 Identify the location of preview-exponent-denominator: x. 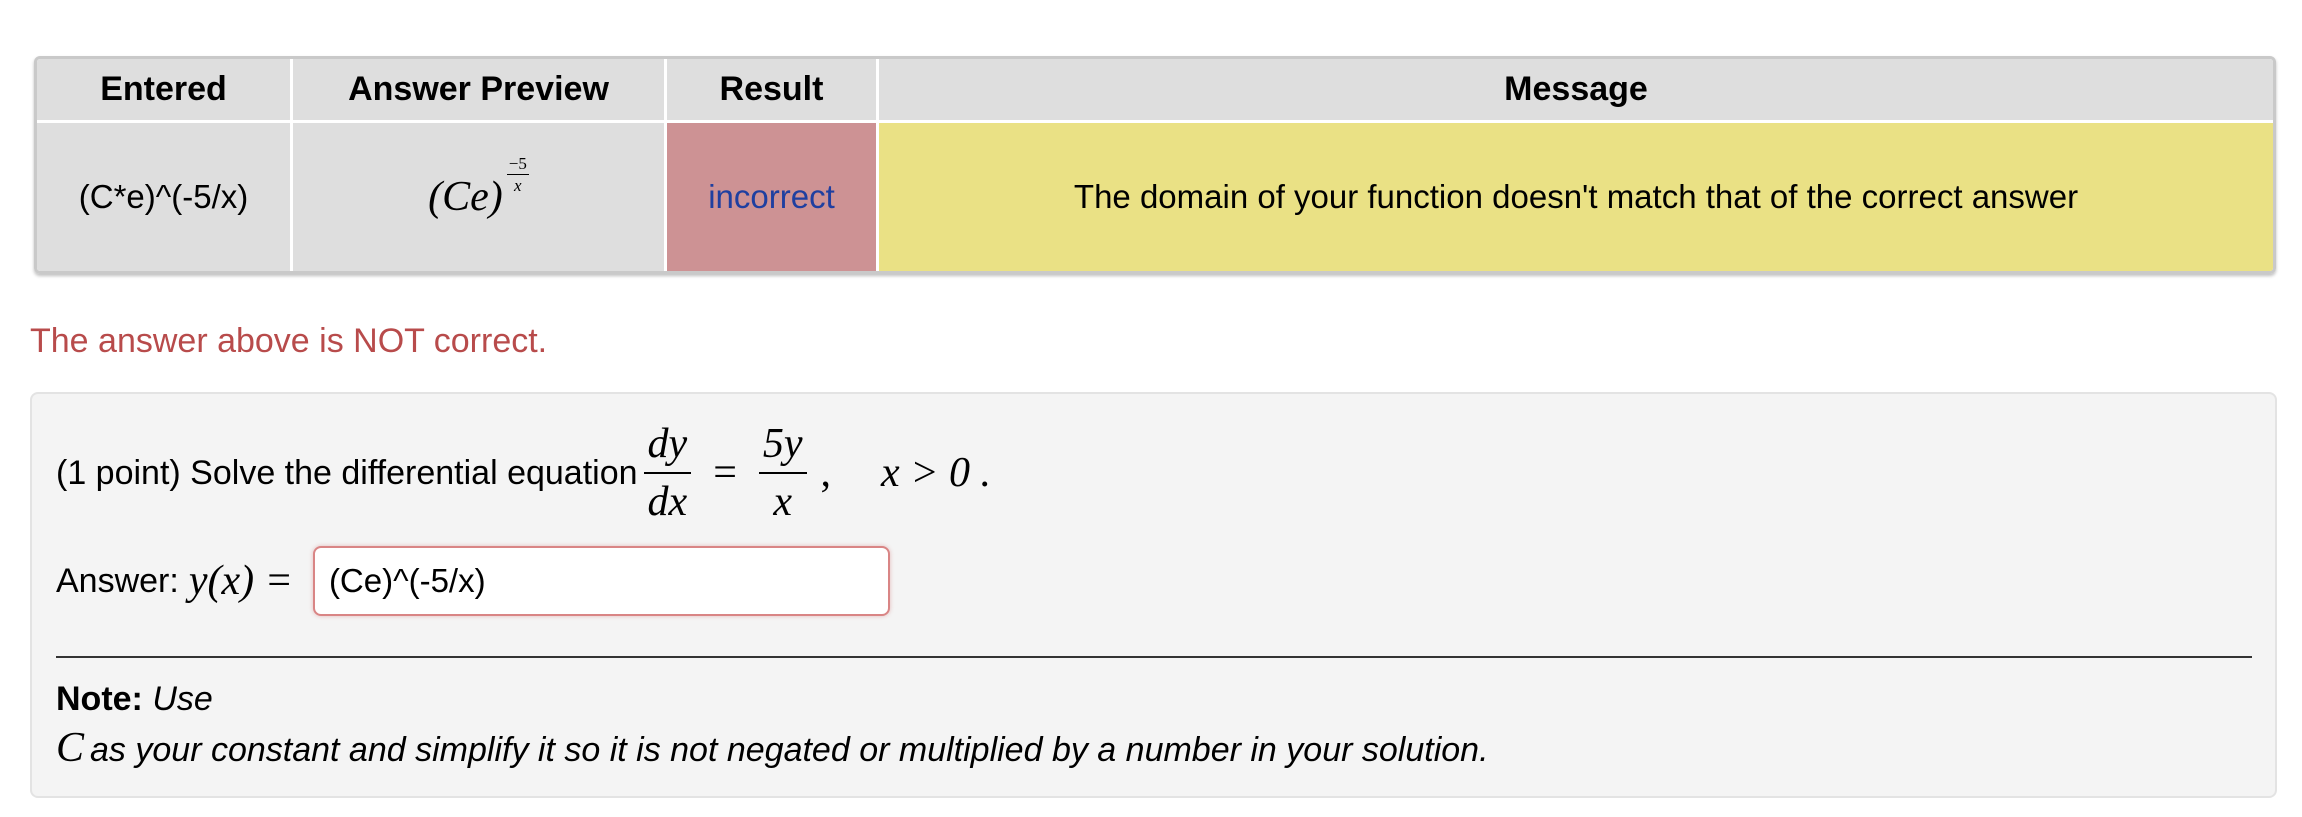
(518, 185).